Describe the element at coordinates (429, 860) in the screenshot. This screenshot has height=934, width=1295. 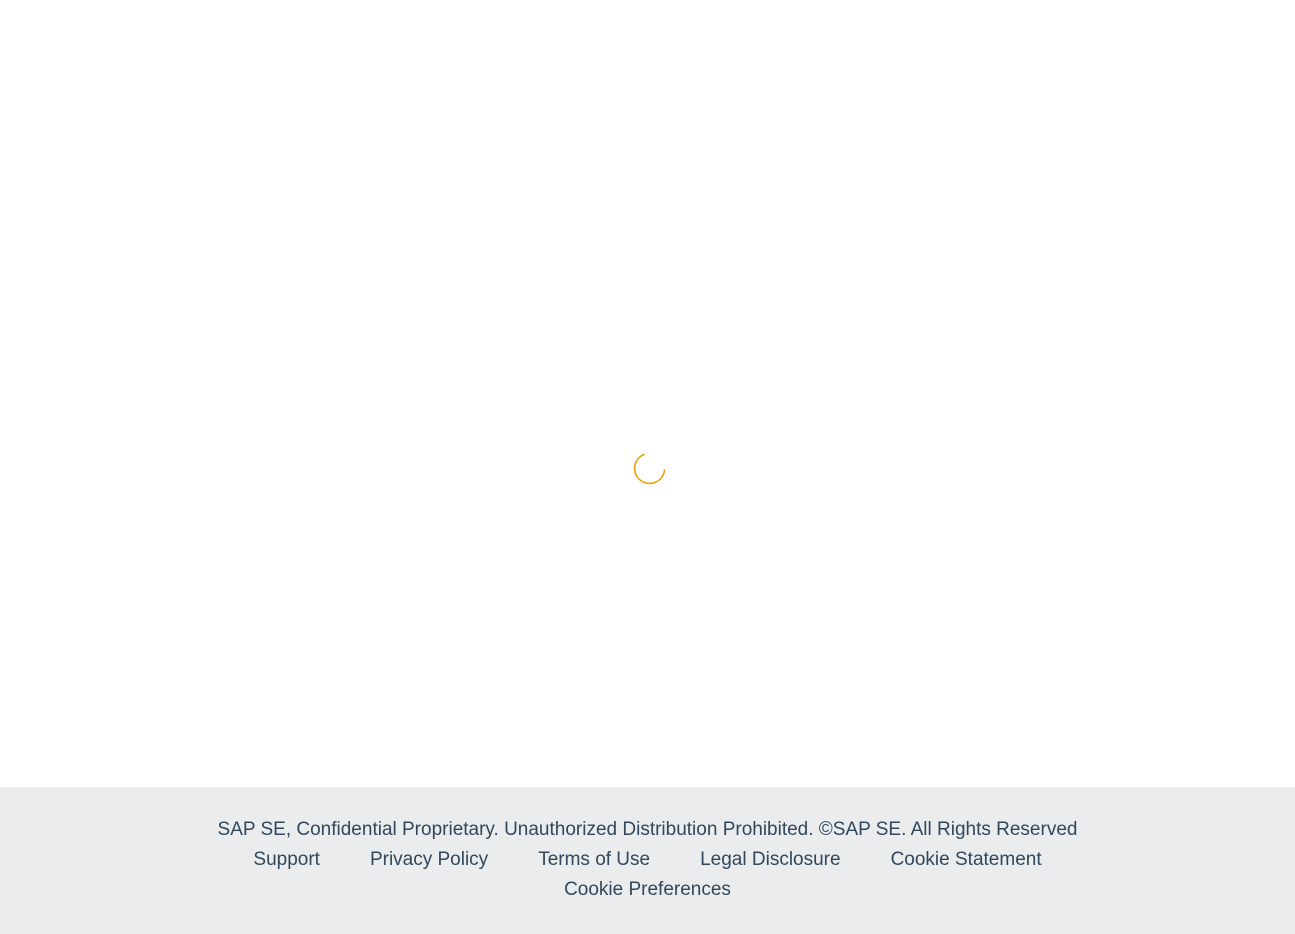
I see `privacy-policy-link: Privacy Policy` at that location.